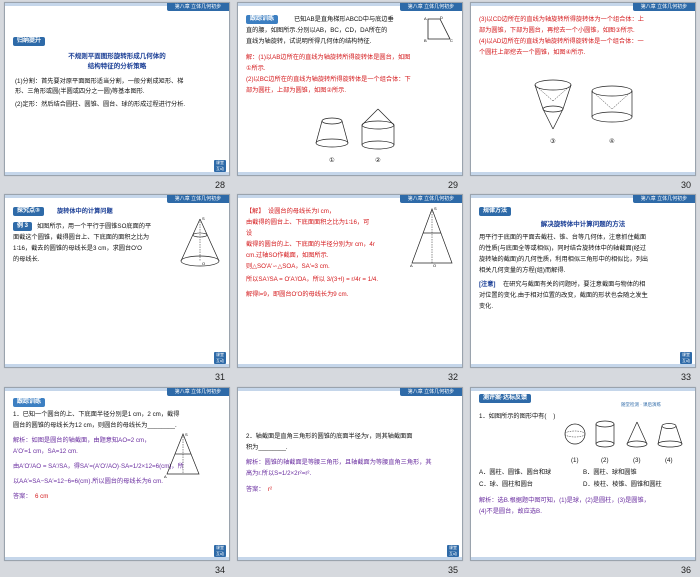 The height and width of the screenshot is (577, 700). What do you see at coordinates (81, 237) in the screenshot?
I see `body-line: 面截这个圆锥，截得圆台上、下底面的面积之比为` at bounding box center [81, 237].